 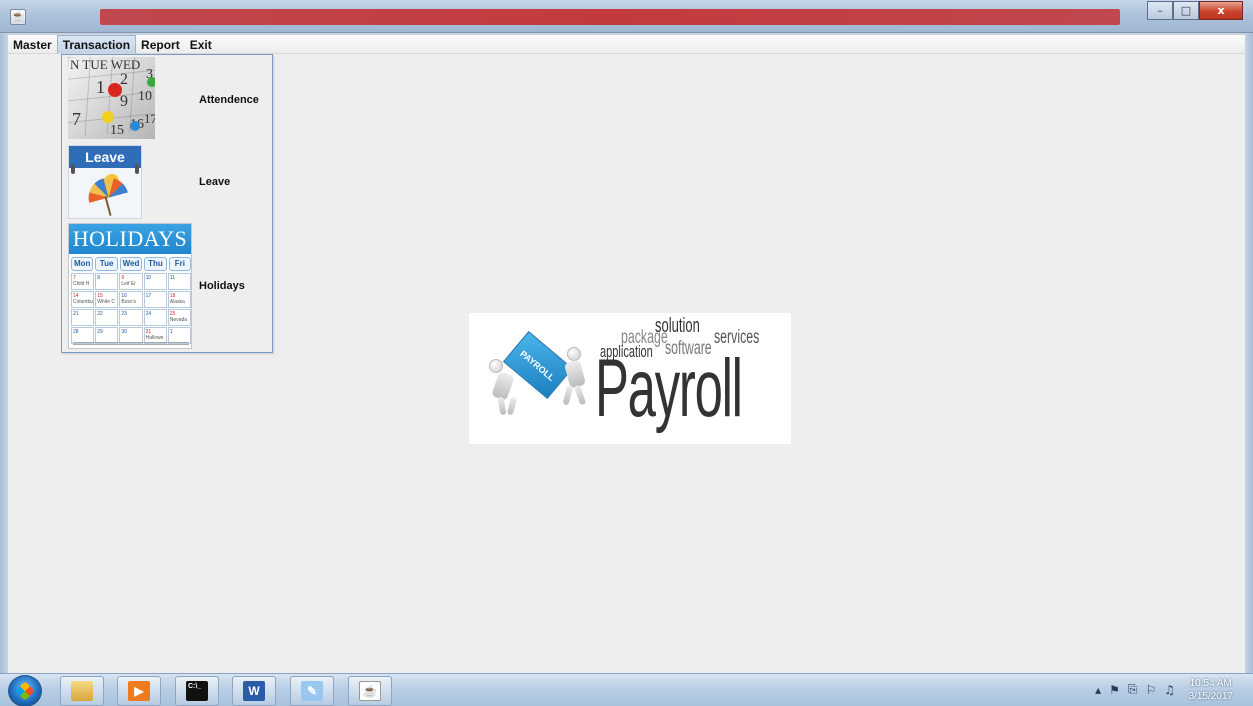 I want to click on explorer-icon, so click(x=82, y=691).